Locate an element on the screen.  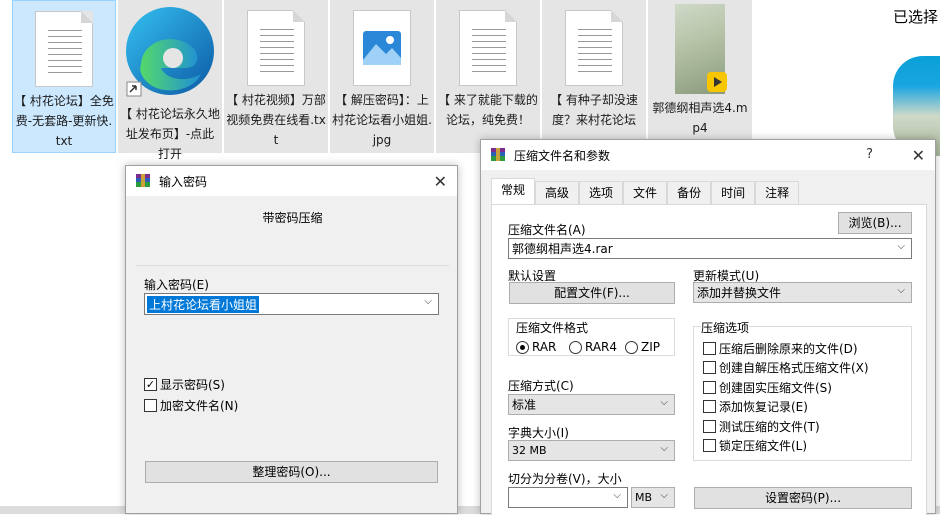
archive-name-value: 郭德纲相声选4.rar is located at coordinates (562, 248).